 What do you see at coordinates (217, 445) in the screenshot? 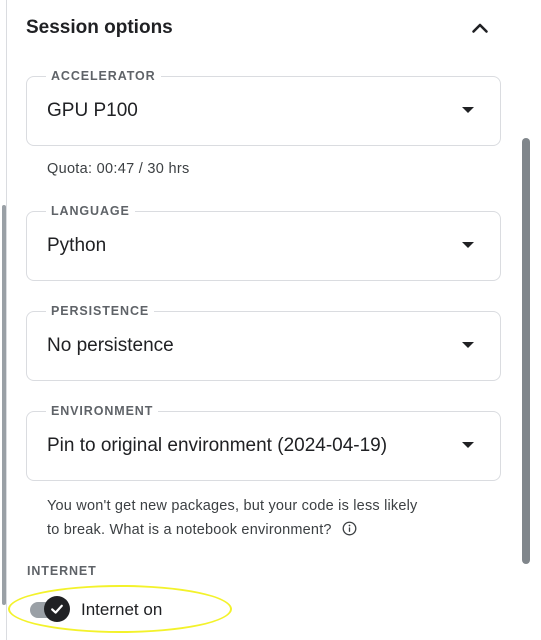
I see `environment-value: Pin to original environment (2024-04-19)` at bounding box center [217, 445].